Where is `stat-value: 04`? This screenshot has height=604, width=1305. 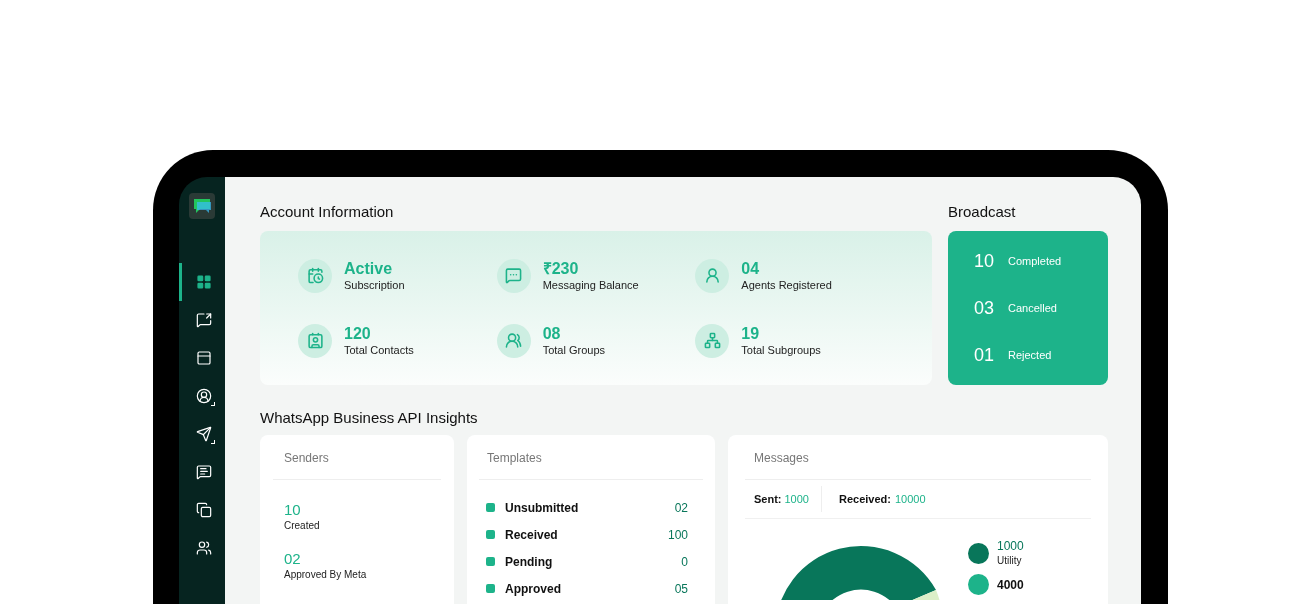
stat-value: 04 is located at coordinates (751, 268).